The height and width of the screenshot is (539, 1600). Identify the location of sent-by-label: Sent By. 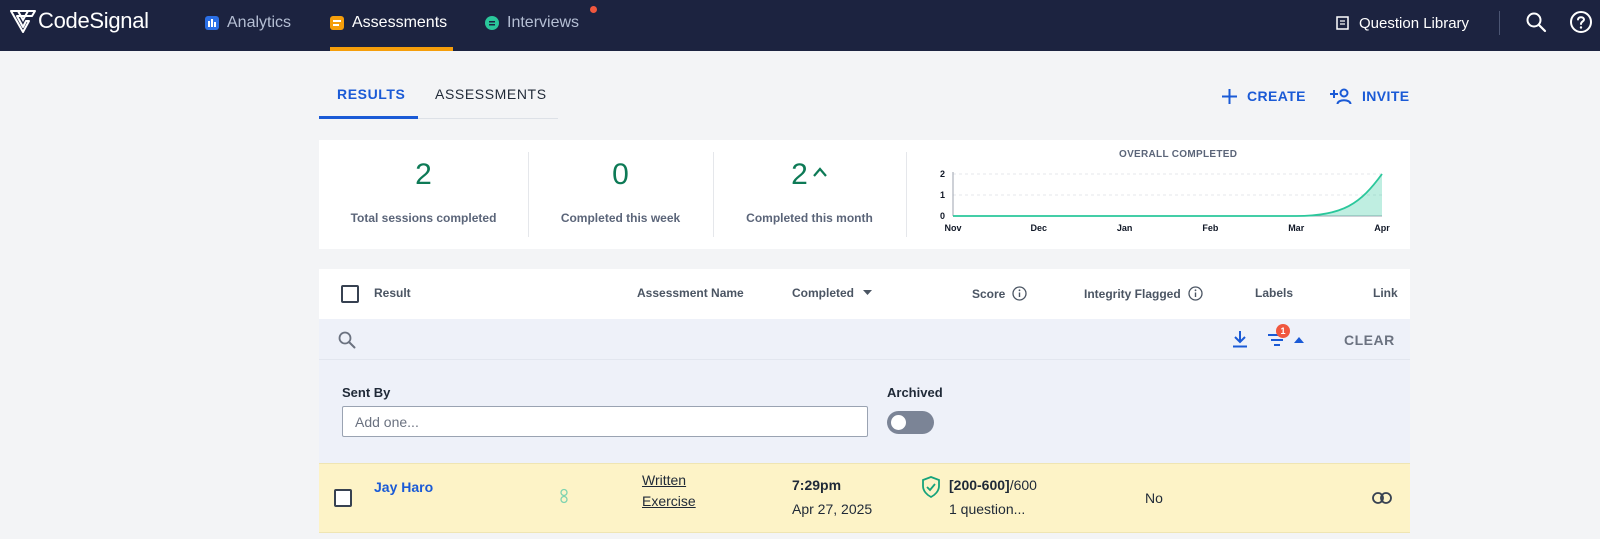
(366, 392).